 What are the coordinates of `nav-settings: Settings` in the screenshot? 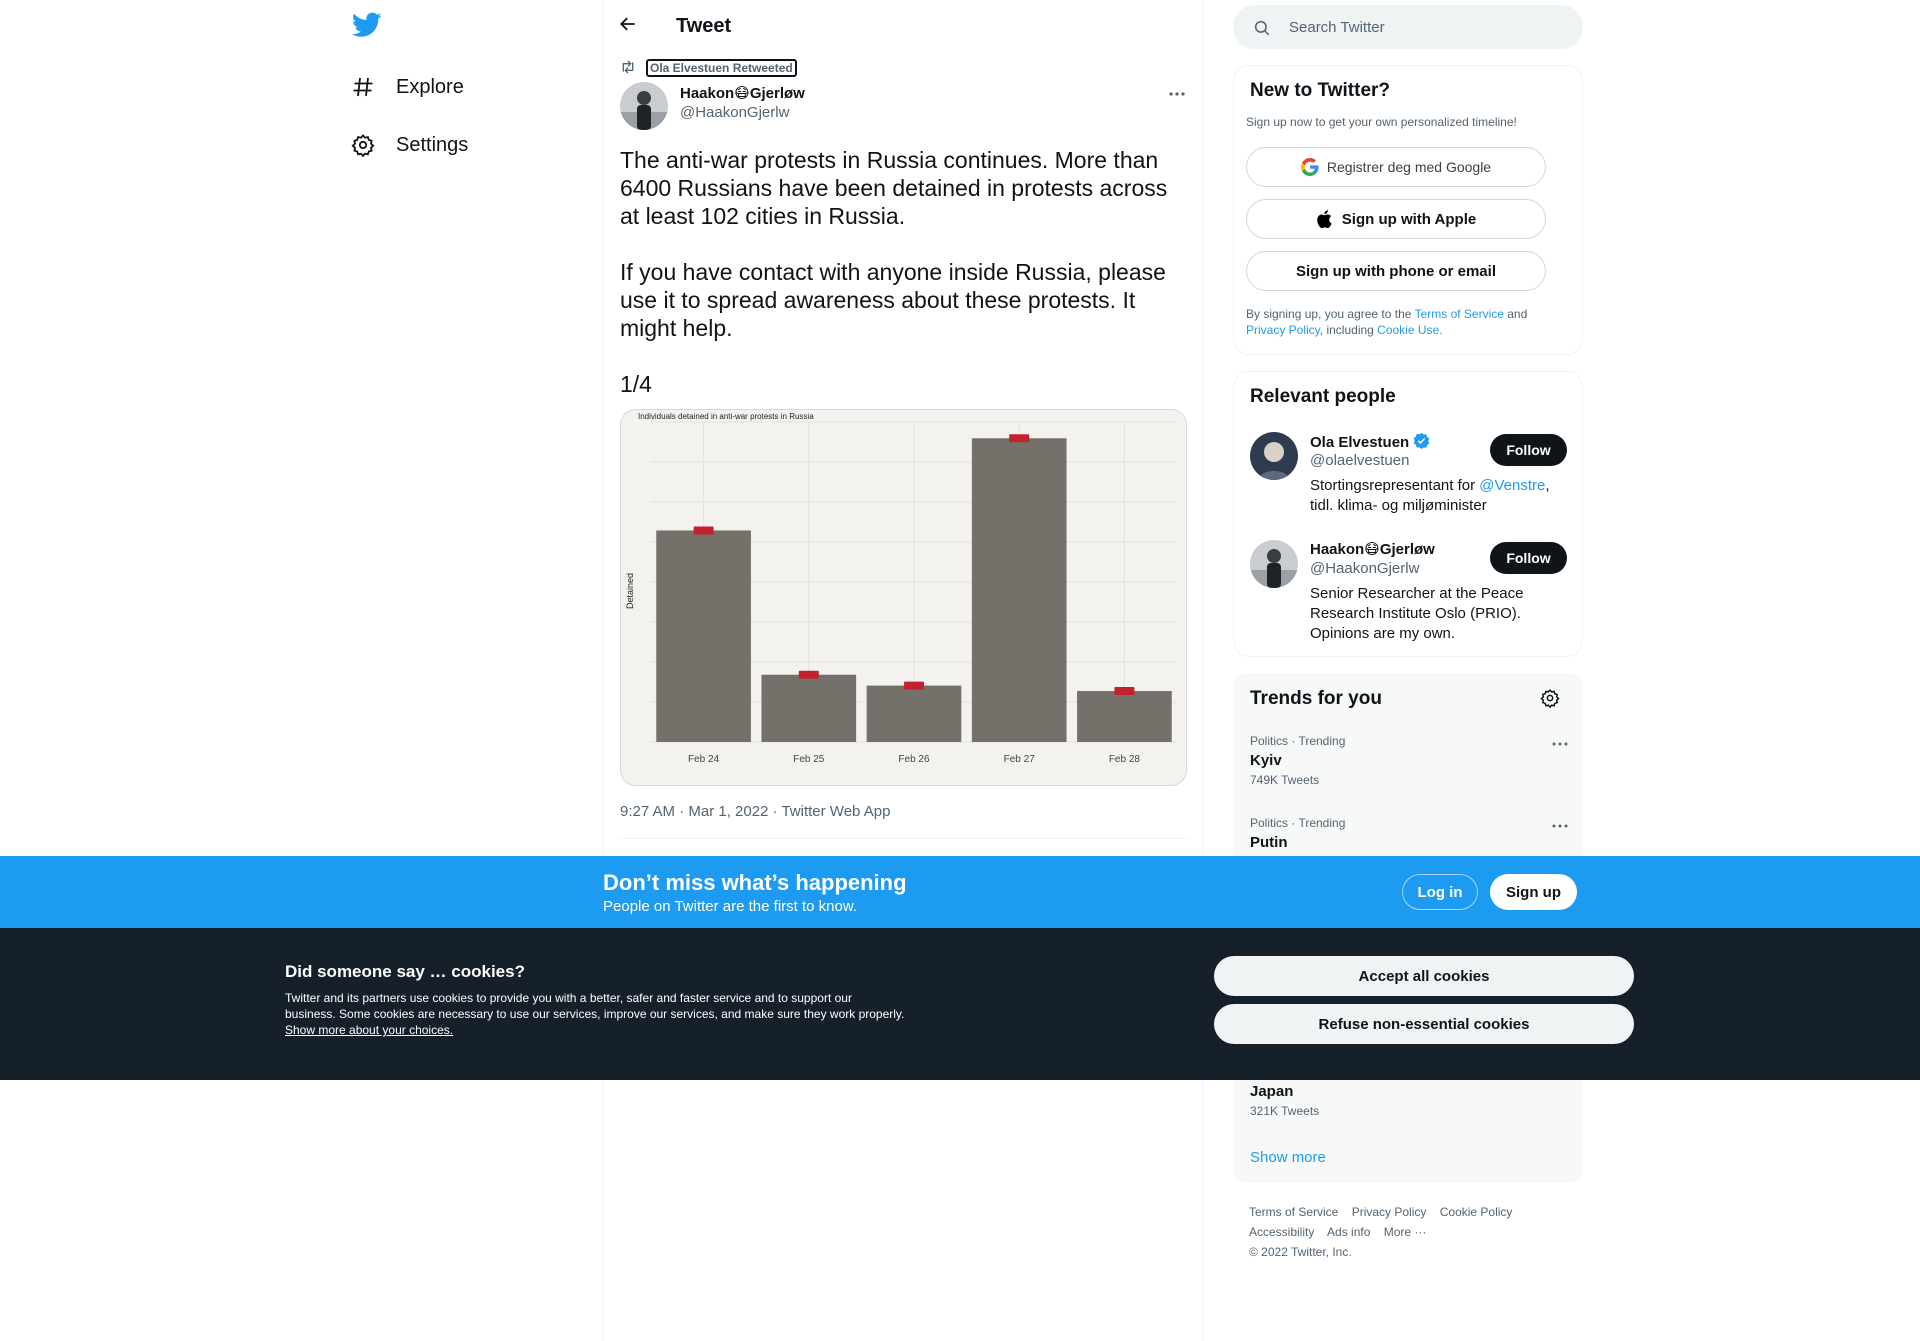 It's located at (409, 145).